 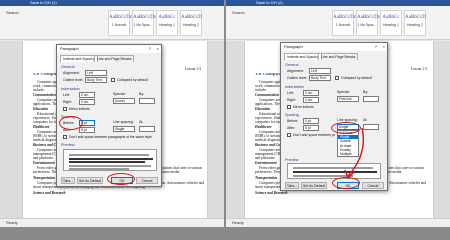 I want to click on special-select: First line, so click(x=348, y=99).